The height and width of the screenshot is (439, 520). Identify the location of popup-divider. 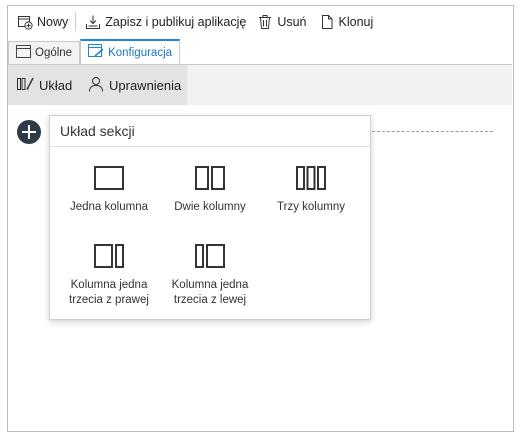
(210, 146).